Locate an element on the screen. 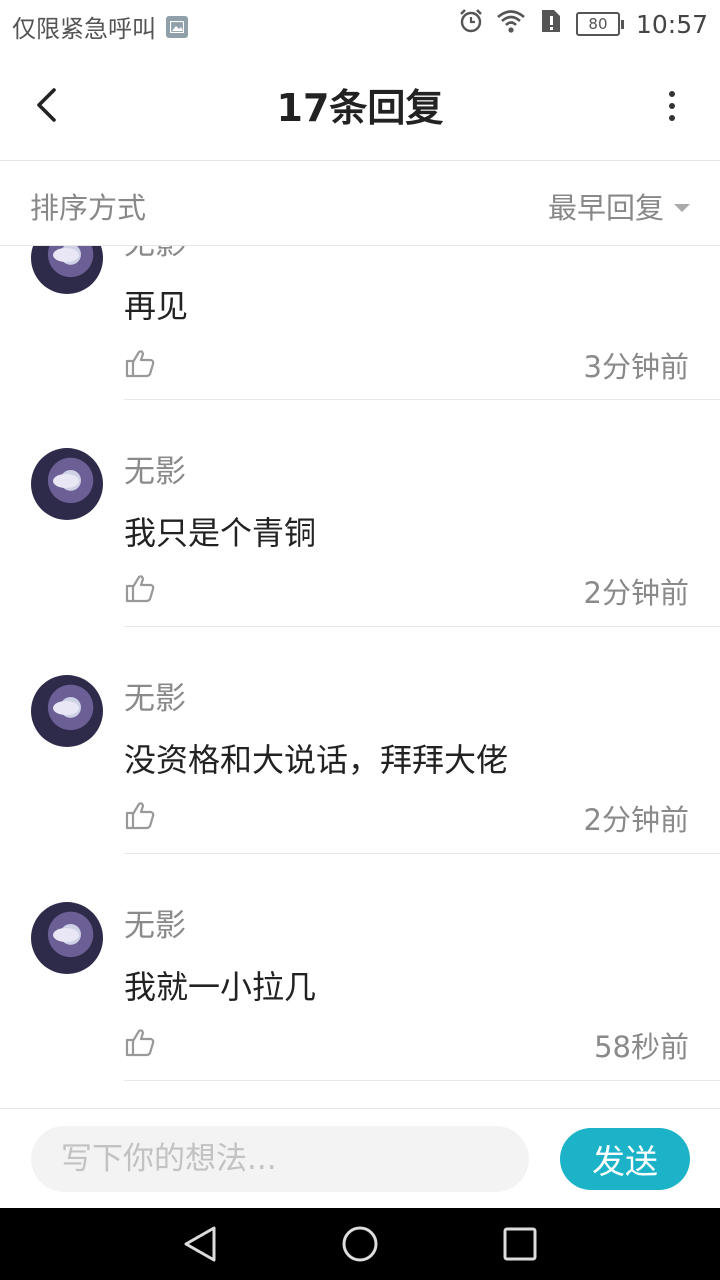  comment-time: 58秒前 is located at coordinates (641, 1047).